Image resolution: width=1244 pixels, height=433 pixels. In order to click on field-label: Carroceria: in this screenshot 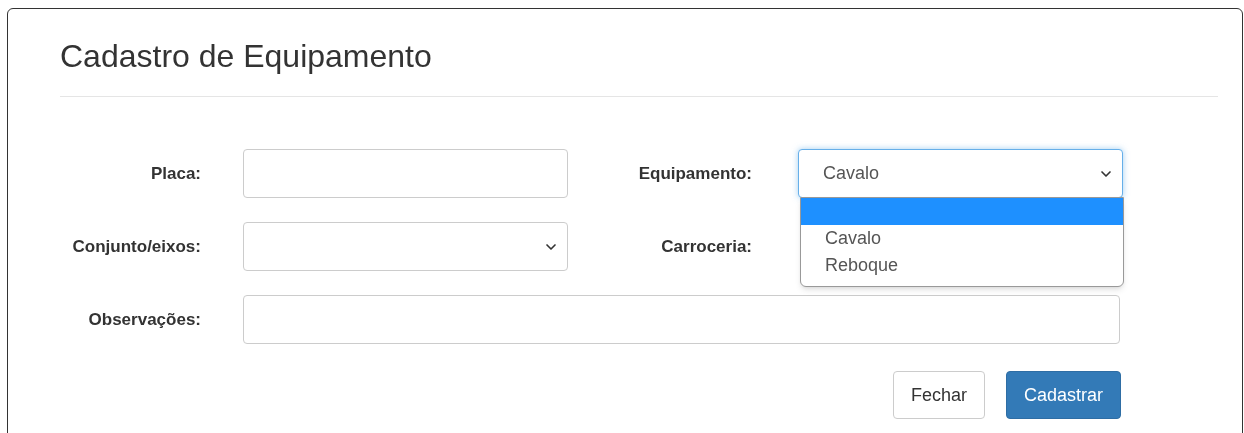, I will do `click(706, 246)`.